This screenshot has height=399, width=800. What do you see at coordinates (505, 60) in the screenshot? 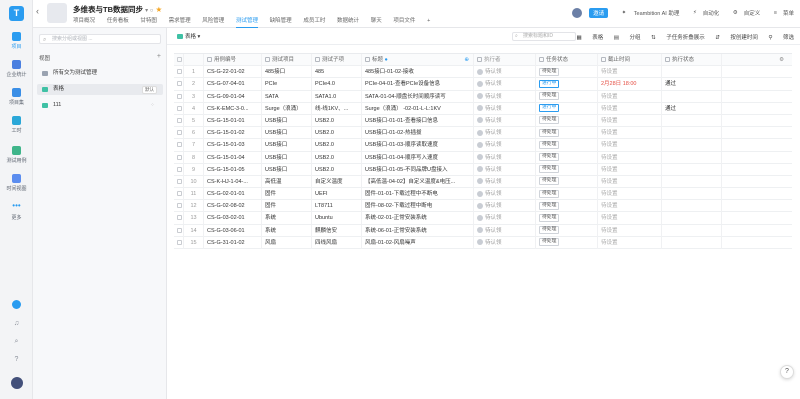
I see `column-header-executor: 执行者` at bounding box center [505, 60].